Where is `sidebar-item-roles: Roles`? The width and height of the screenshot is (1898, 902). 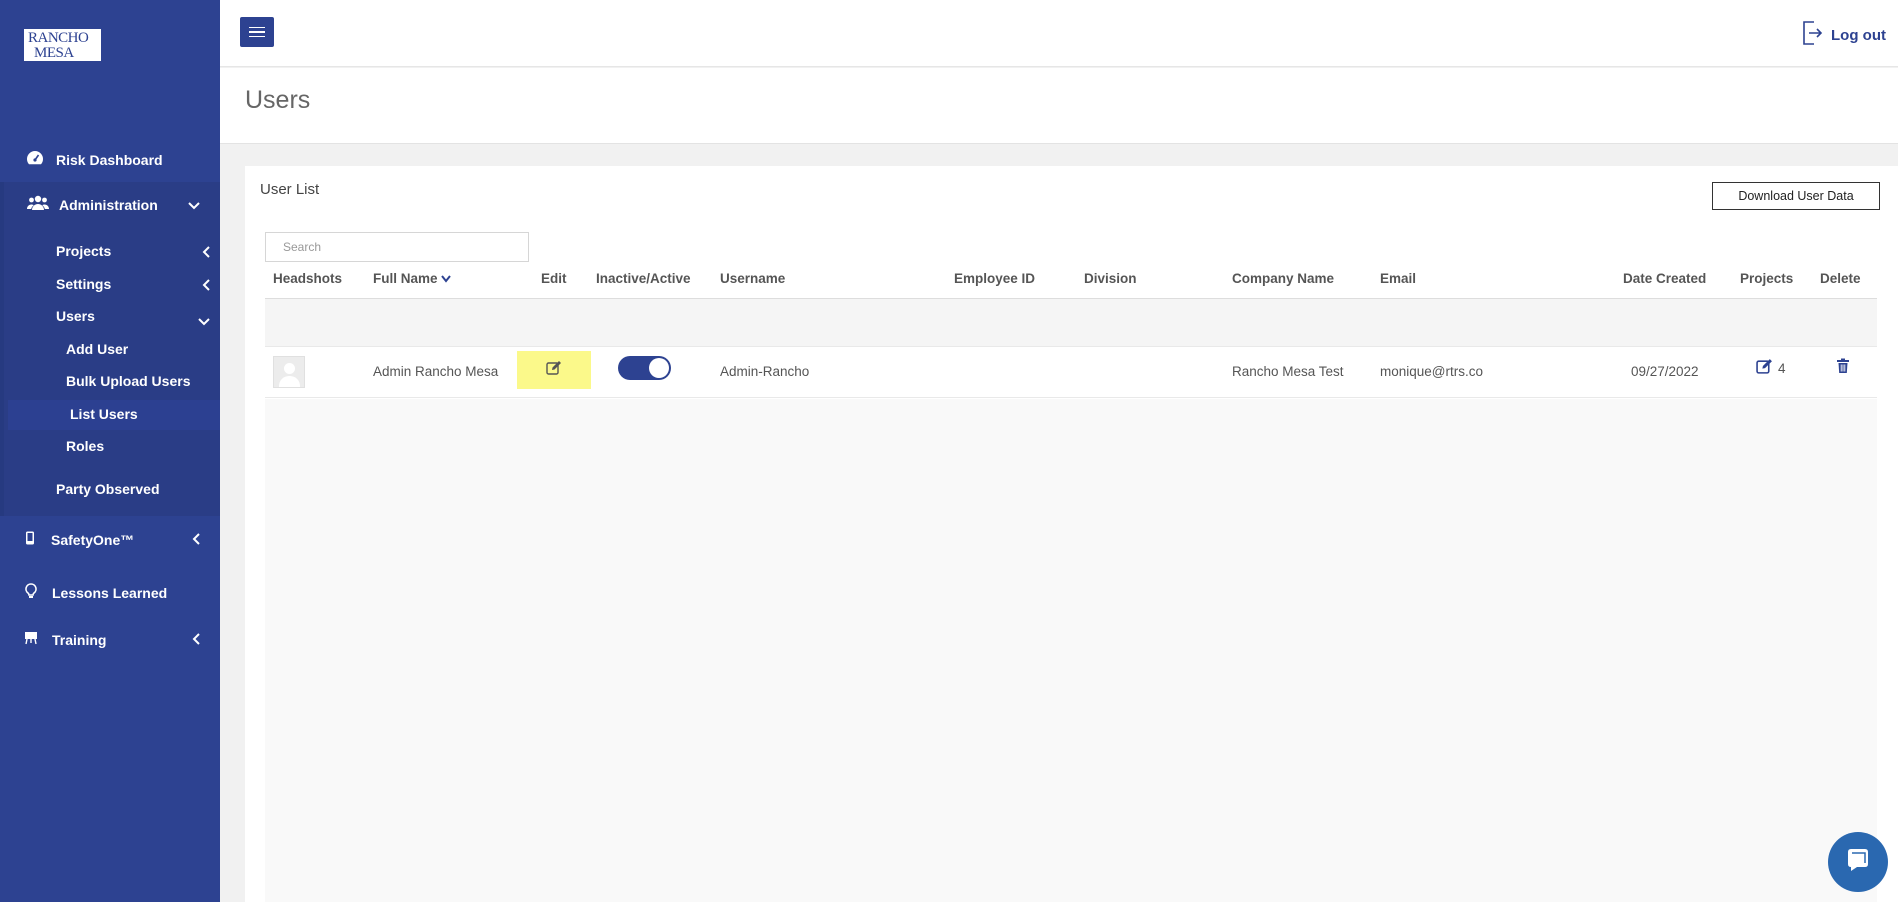
sidebar-item-roles: Roles is located at coordinates (85, 446).